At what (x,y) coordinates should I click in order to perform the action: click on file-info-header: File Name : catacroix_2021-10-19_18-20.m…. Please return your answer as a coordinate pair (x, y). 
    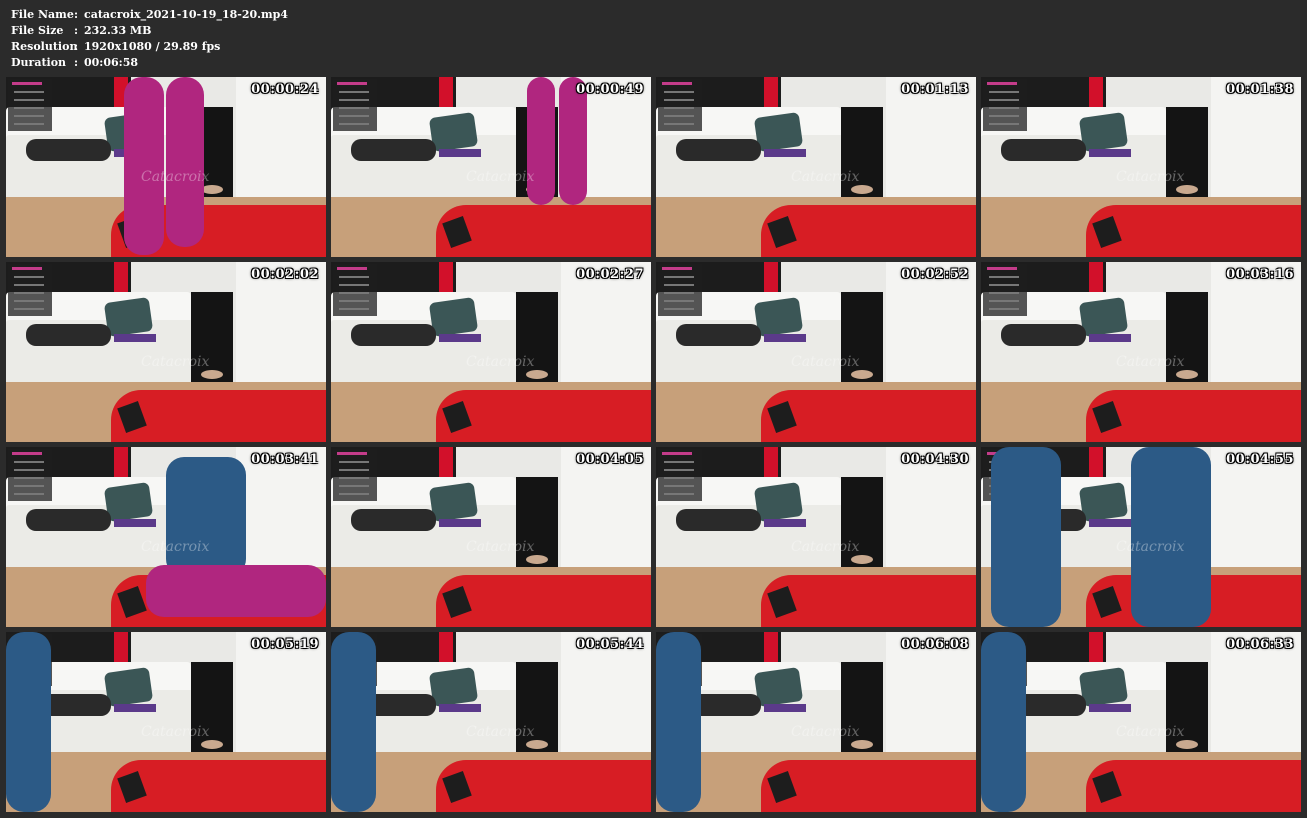
    Looking at the image, I should click on (149, 39).